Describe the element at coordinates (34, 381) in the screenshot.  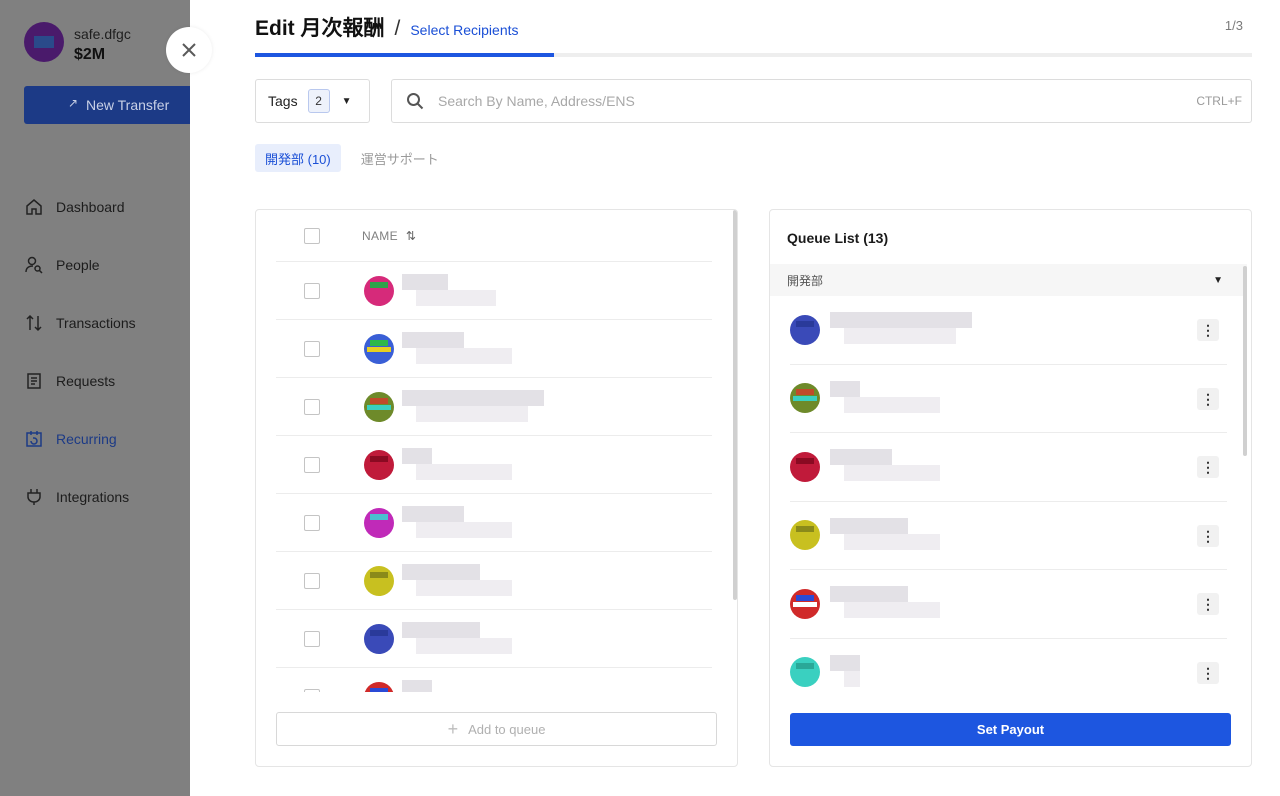
I see `document-icon` at that location.